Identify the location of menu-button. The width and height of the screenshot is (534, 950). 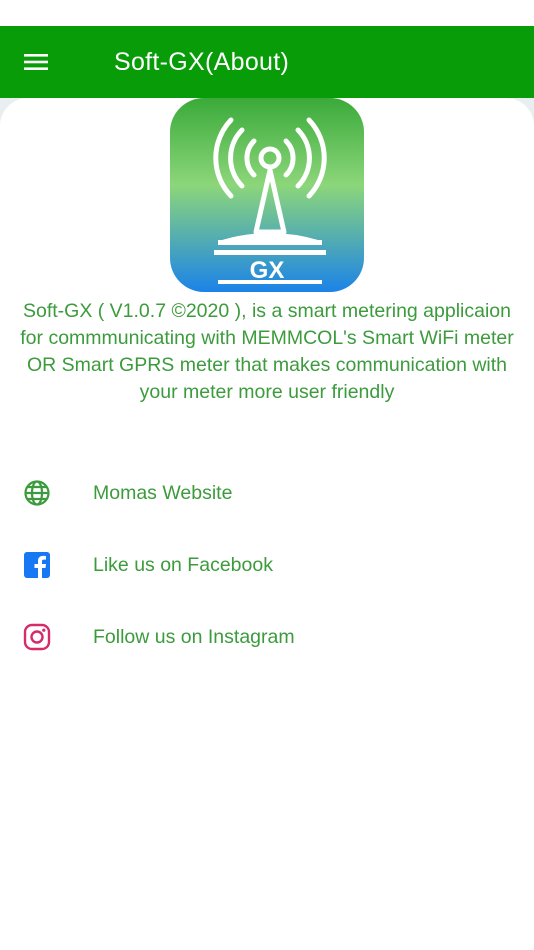
(36, 62).